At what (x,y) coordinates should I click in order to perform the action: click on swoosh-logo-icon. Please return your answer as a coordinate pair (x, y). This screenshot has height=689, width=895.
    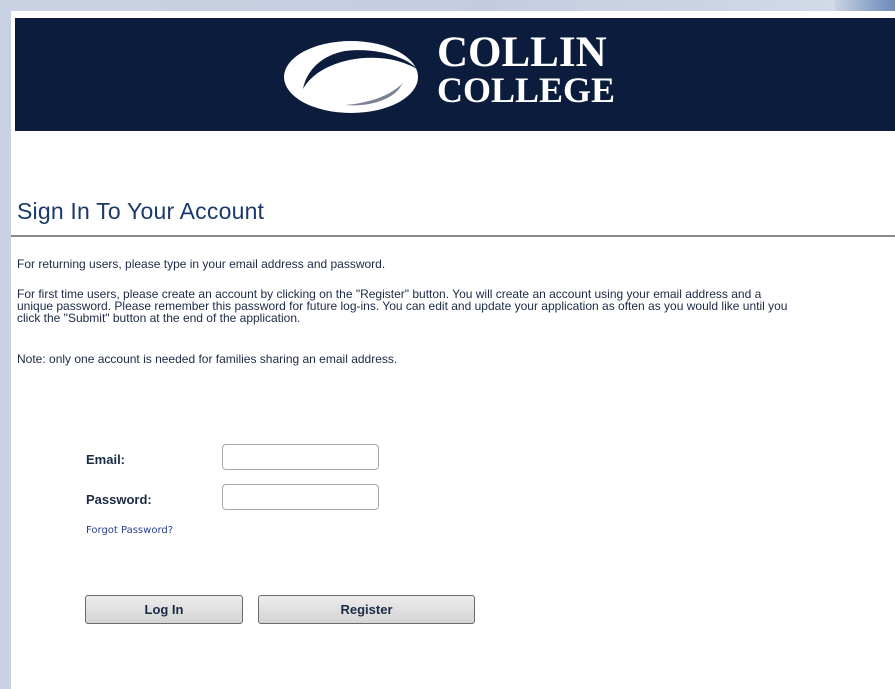
    Looking at the image, I should click on (351, 77).